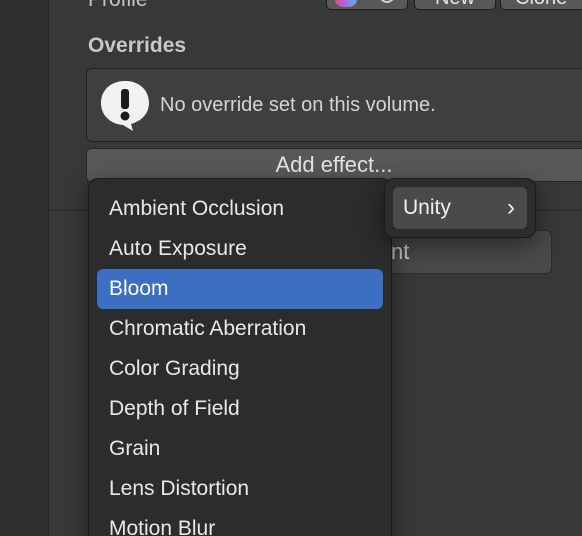  I want to click on menu-item-bloom: Bloom, so click(240, 289).